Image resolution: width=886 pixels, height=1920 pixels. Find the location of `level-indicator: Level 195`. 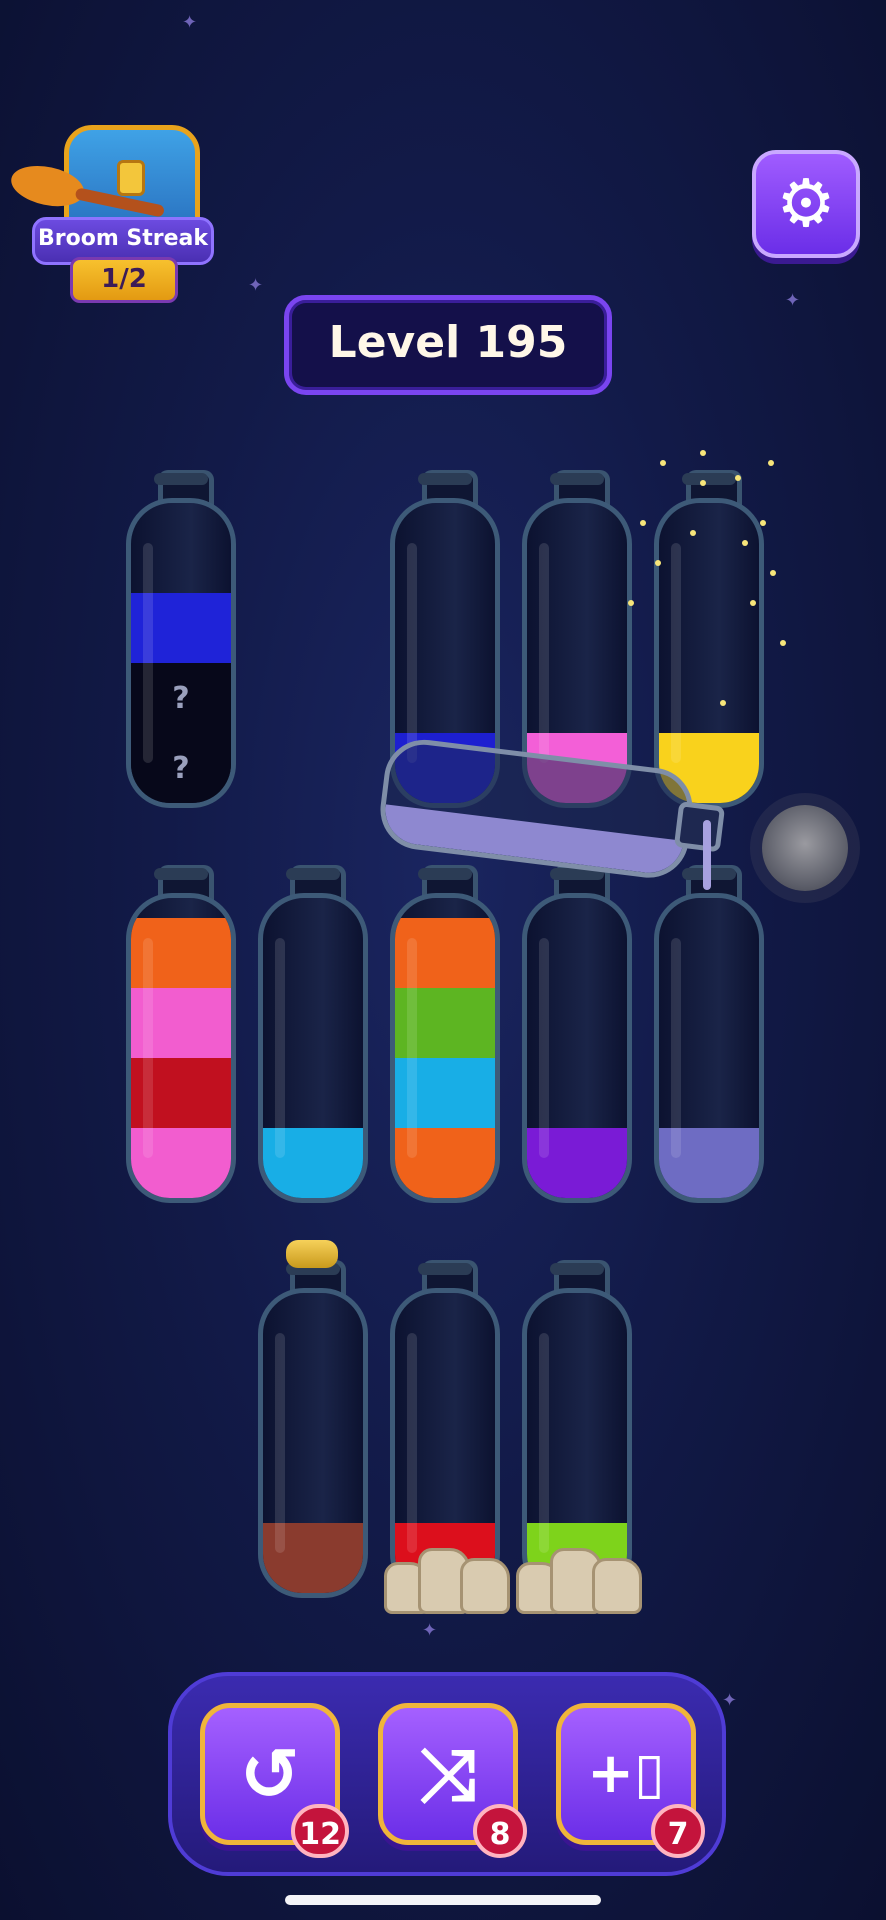

level-indicator: Level 195 is located at coordinates (448, 345).